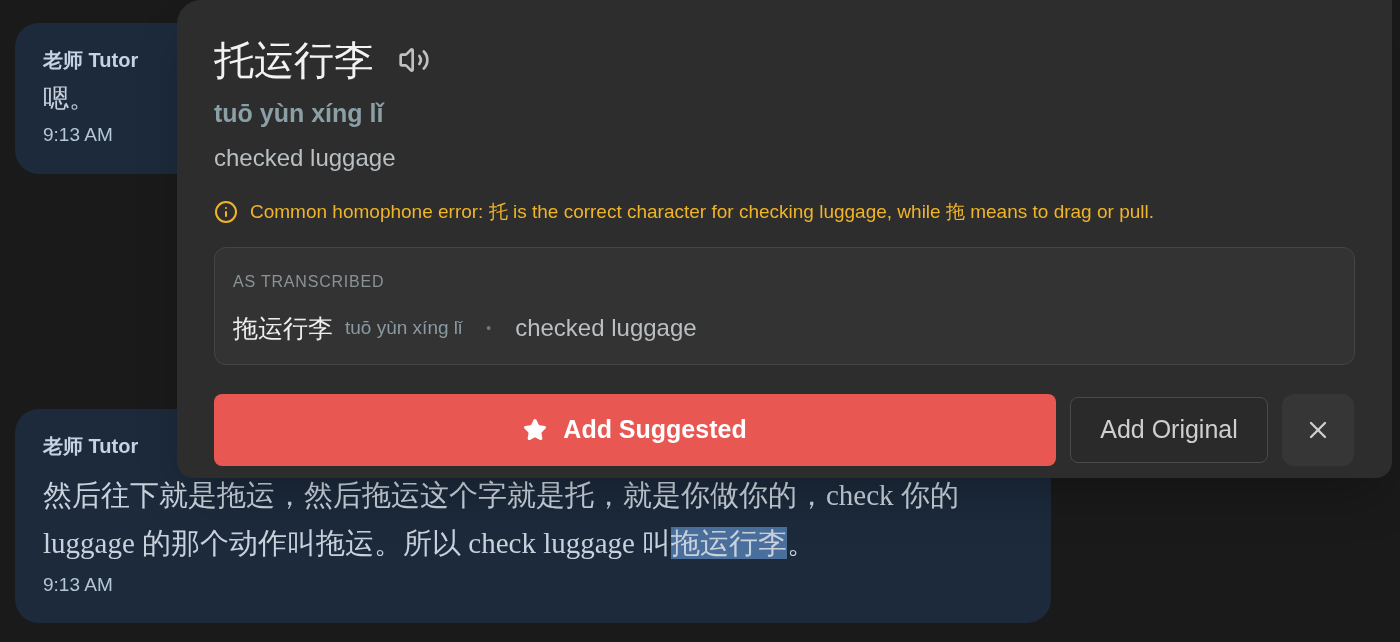 Image resolution: width=1400 pixels, height=642 pixels. What do you see at coordinates (305, 158) in the screenshot?
I see `meaning-text: checked luggage` at bounding box center [305, 158].